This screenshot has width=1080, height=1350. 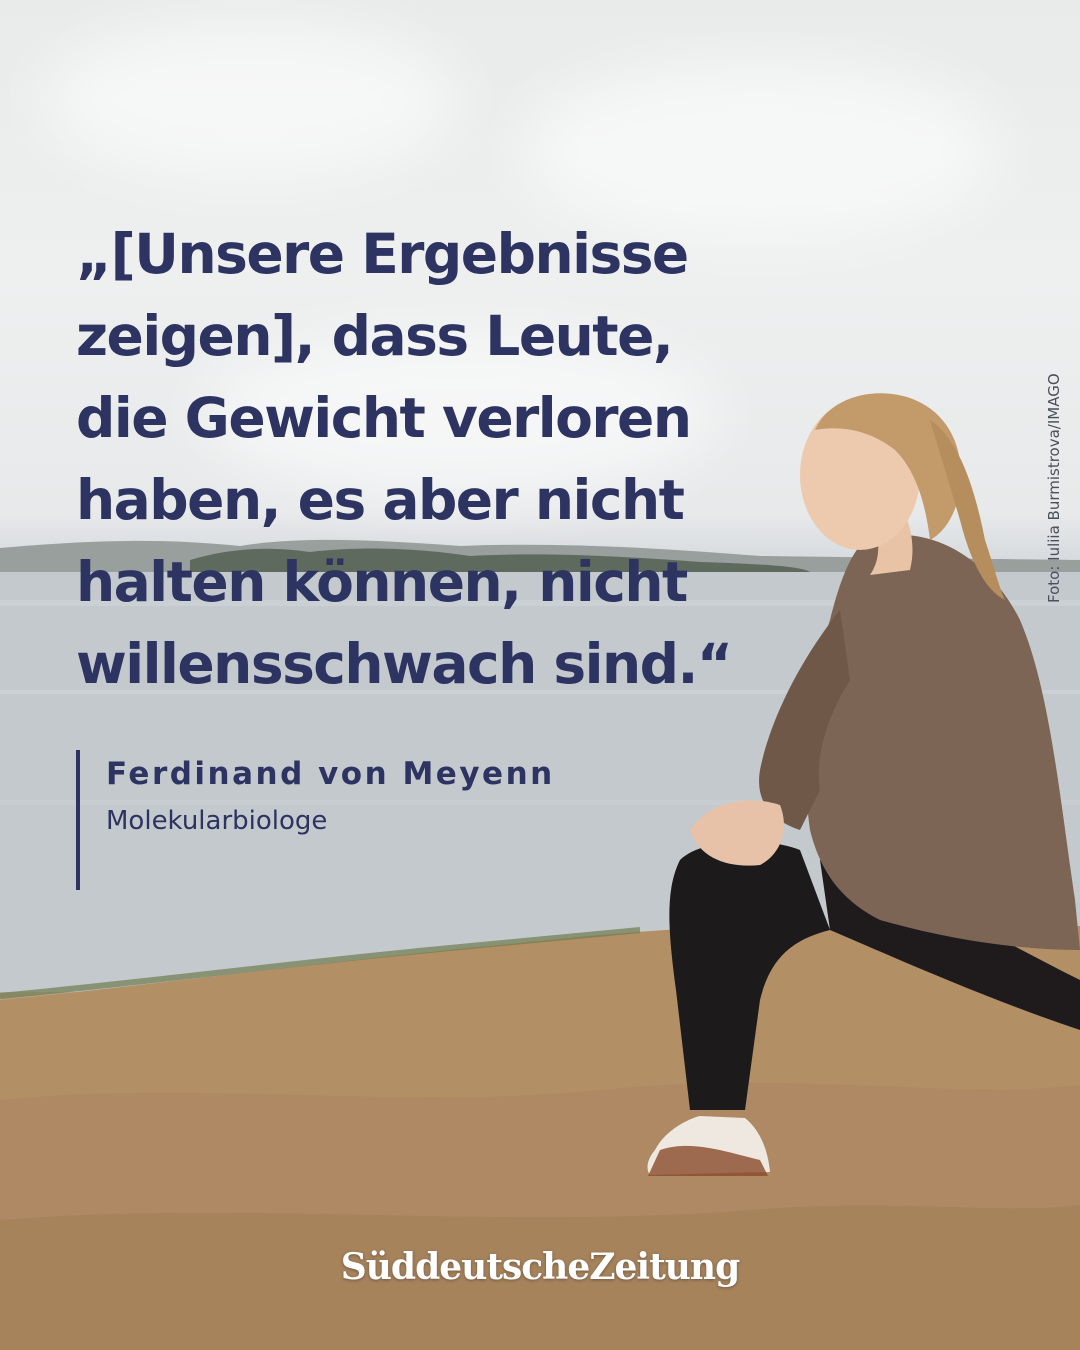 I want to click on quote-line: zeigen], dass Leute,, so click(x=375, y=336).